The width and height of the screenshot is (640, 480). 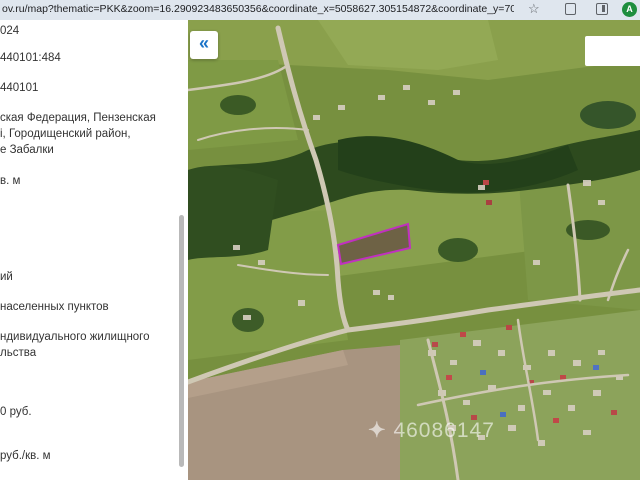 I want to click on info-line-cadastral-number: 440101:484, so click(x=30, y=58).